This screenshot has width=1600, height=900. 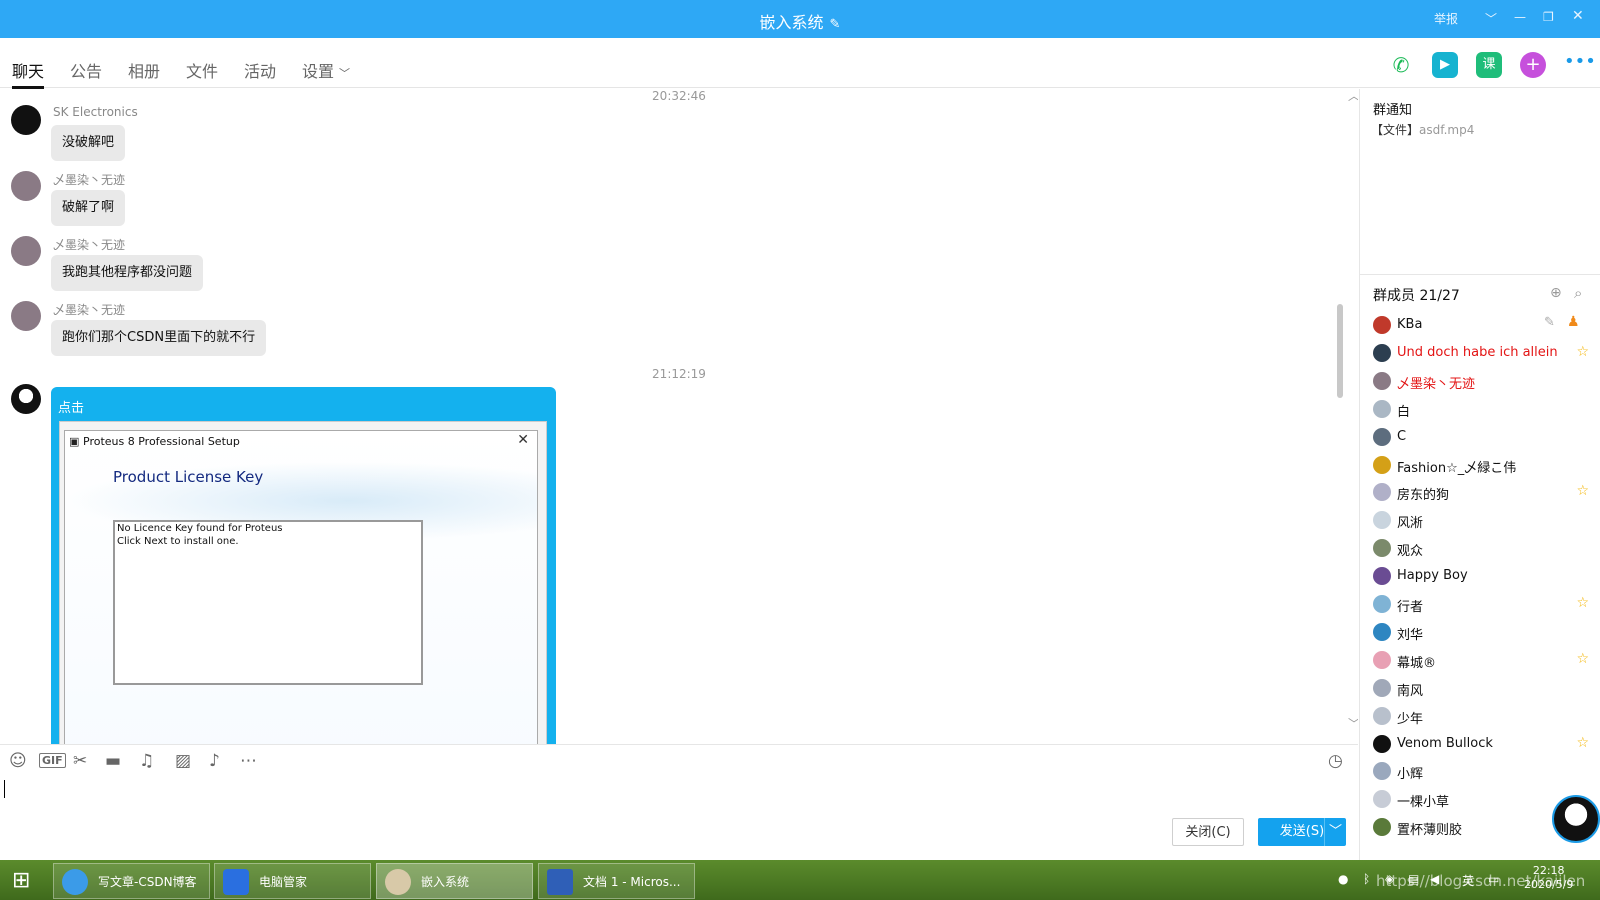 I want to click on close-icon: ✕, so click(x=1578, y=16).